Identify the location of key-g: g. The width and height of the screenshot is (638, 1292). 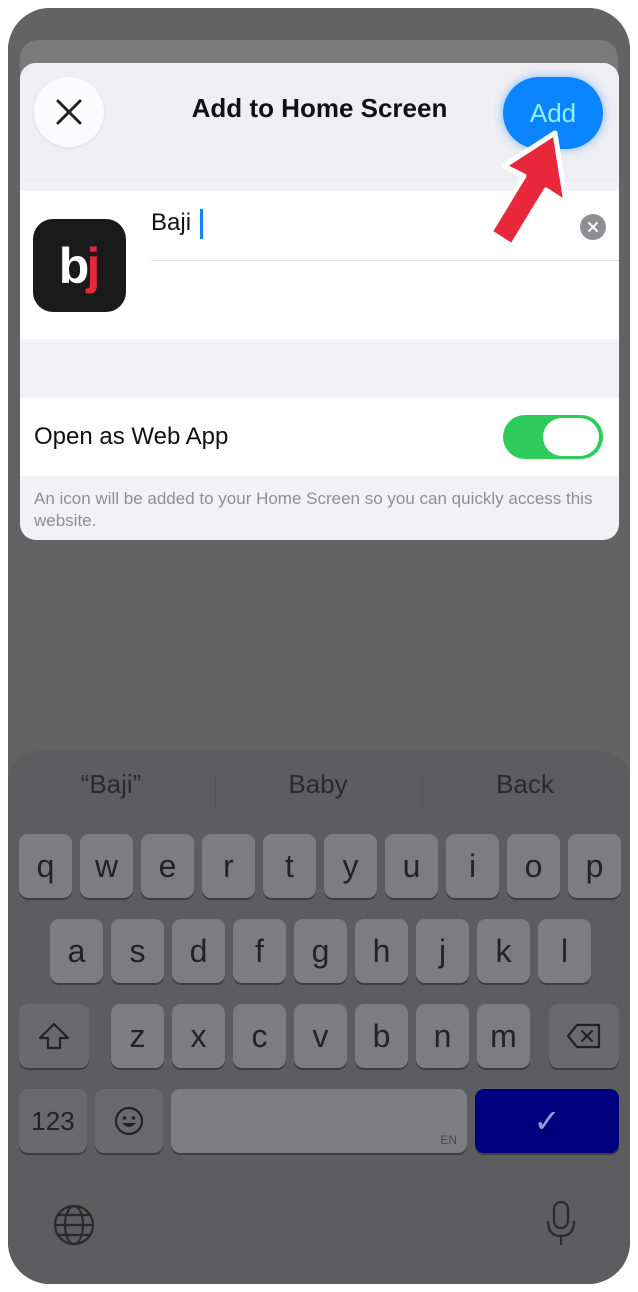
(320, 951).